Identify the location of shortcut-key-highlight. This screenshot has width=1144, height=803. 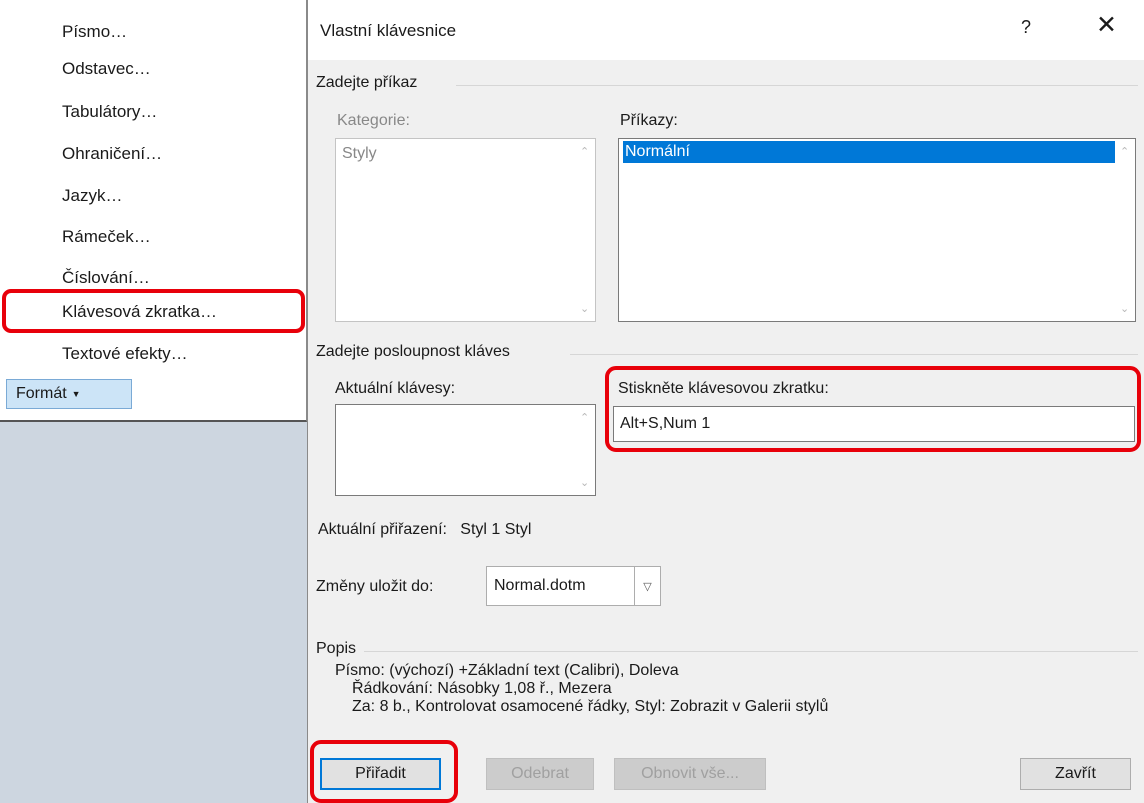
(153, 311).